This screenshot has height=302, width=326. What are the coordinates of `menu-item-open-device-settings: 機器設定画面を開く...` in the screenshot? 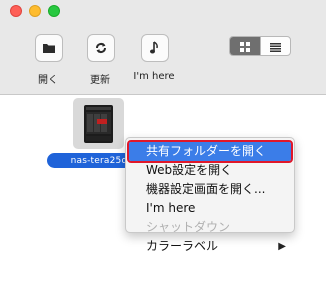 It's located at (210, 189).